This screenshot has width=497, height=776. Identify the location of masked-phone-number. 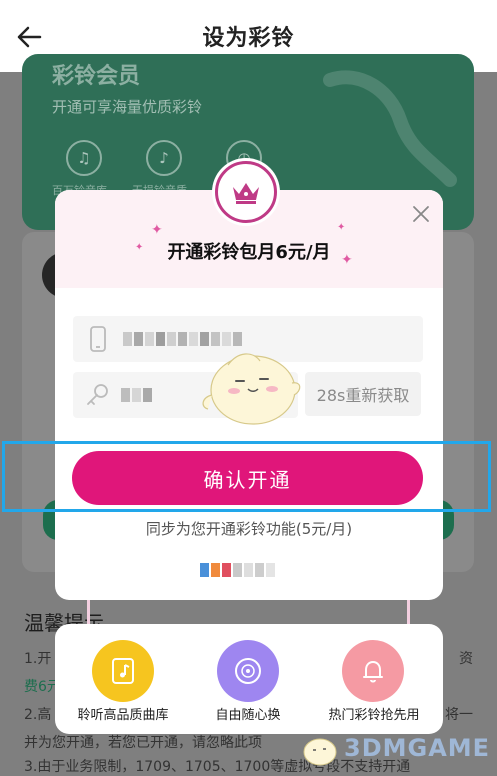
(182, 339).